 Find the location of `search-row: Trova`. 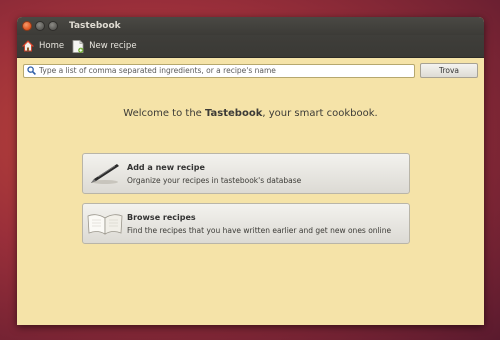

search-row: Trova is located at coordinates (250, 68).